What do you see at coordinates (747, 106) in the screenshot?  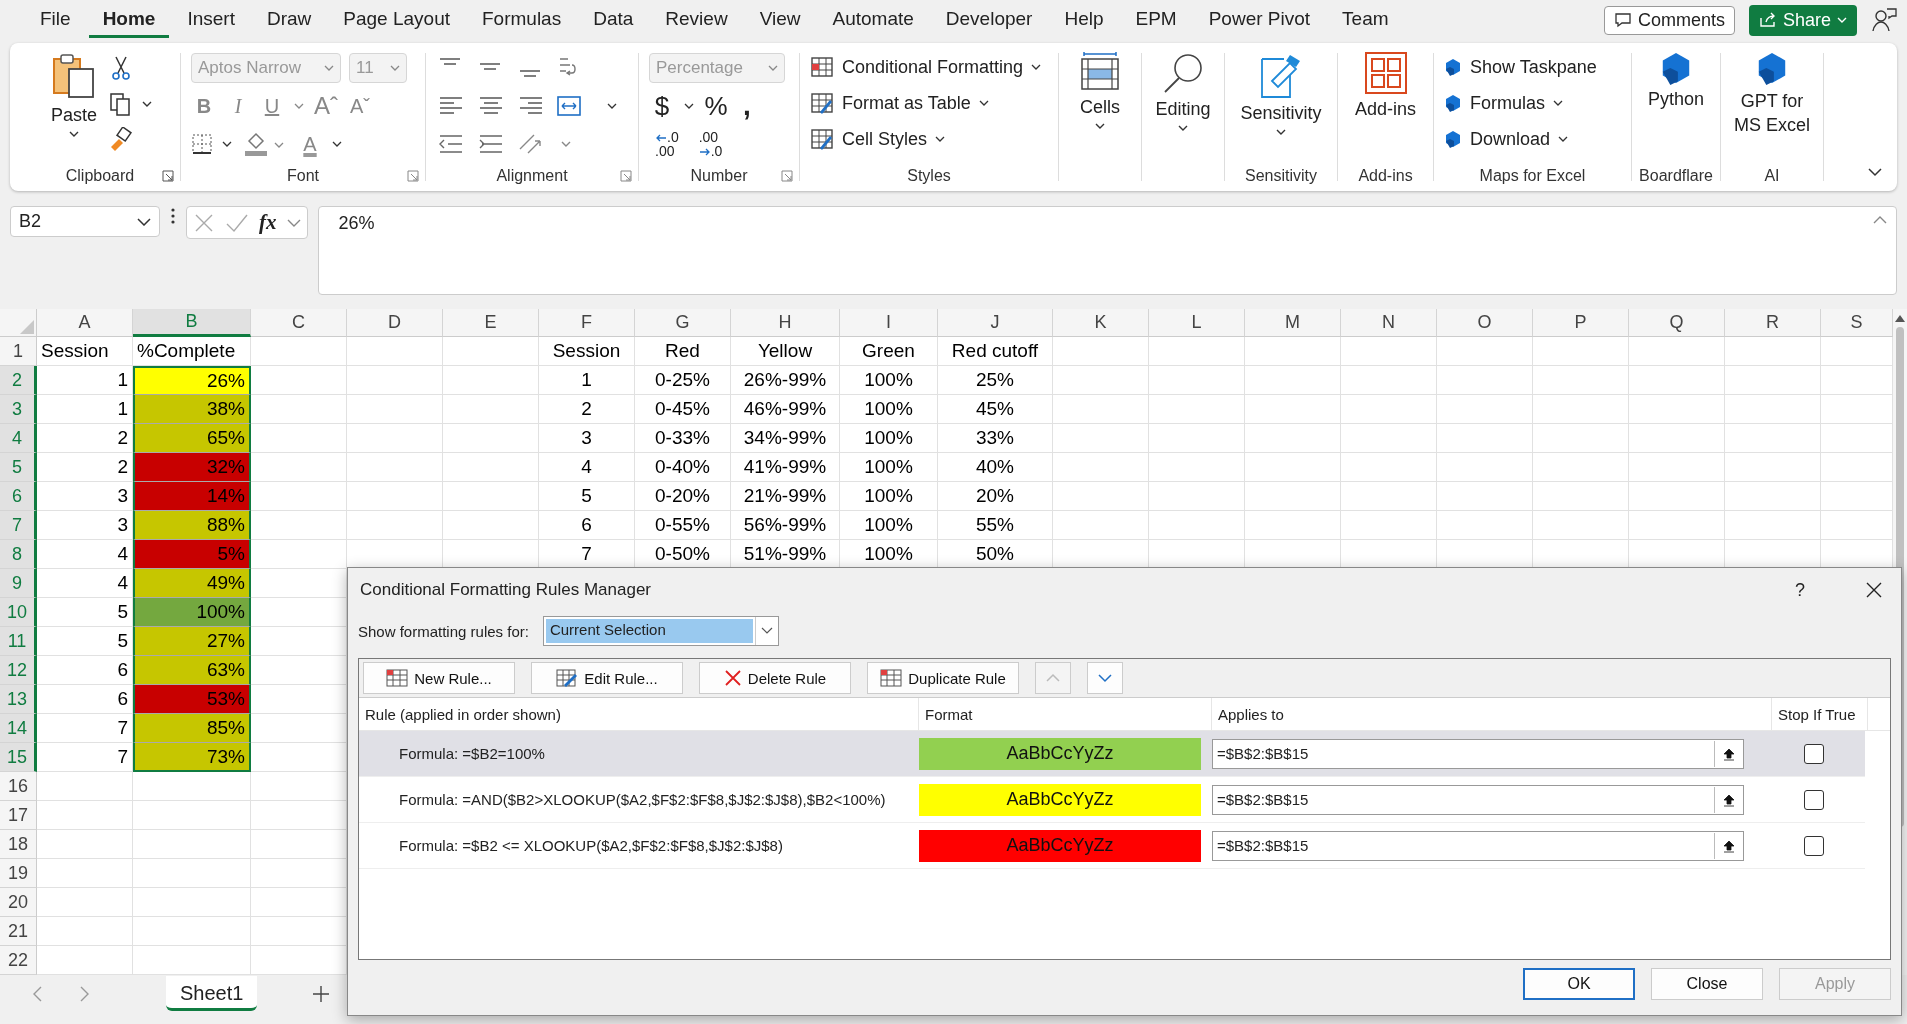 I see `comma-button: ,` at bounding box center [747, 106].